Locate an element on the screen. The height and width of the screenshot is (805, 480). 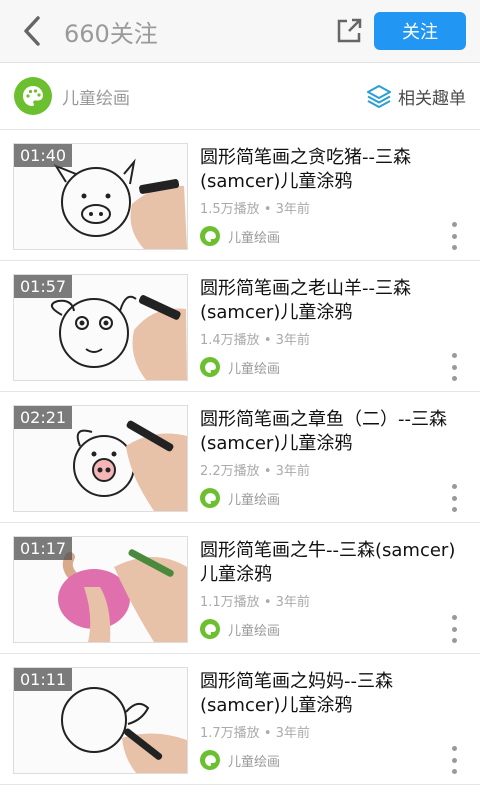
video-meta: 2.2万播放 • 3年前 is located at coordinates (335, 469).